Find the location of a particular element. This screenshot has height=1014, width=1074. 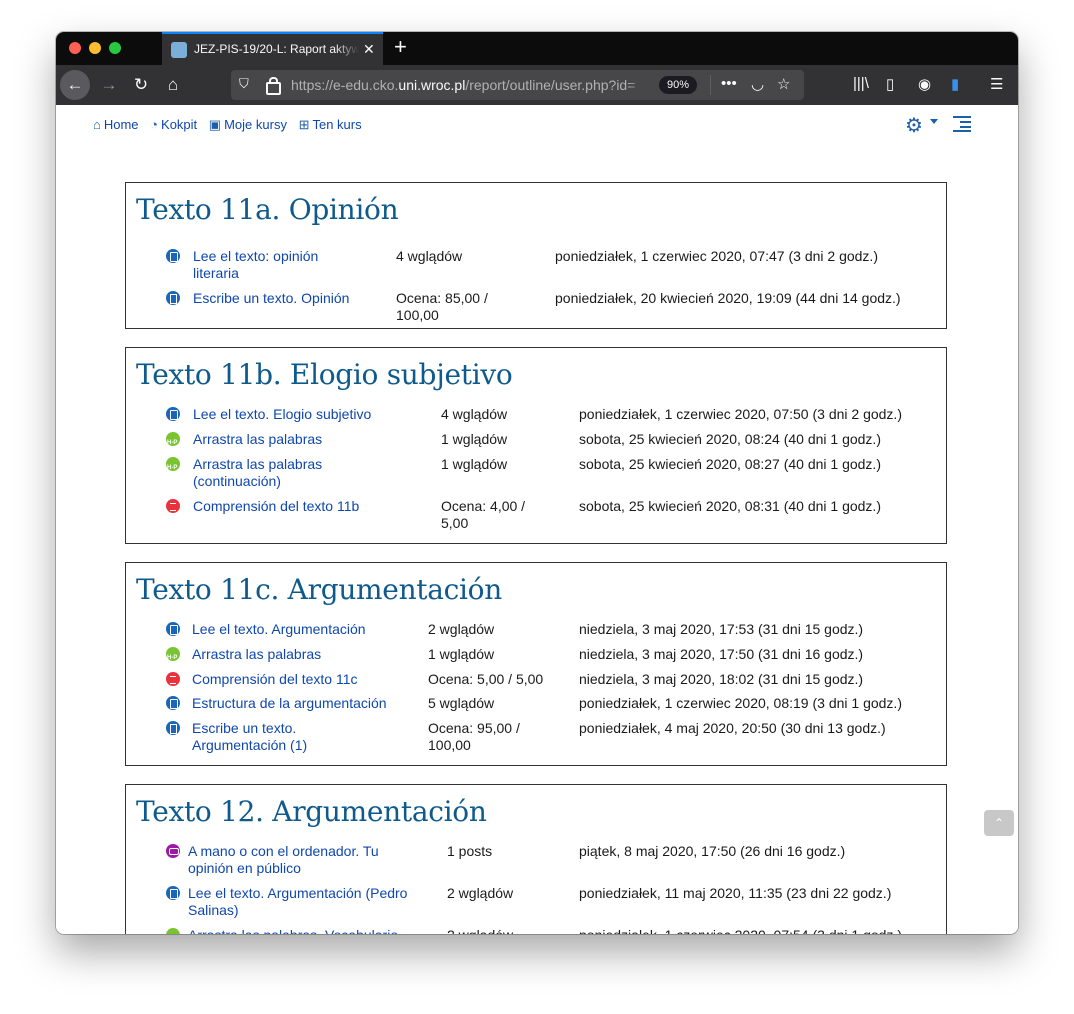

activity-link: Lee el texto. Elogio subjetivo is located at coordinates (282, 414).